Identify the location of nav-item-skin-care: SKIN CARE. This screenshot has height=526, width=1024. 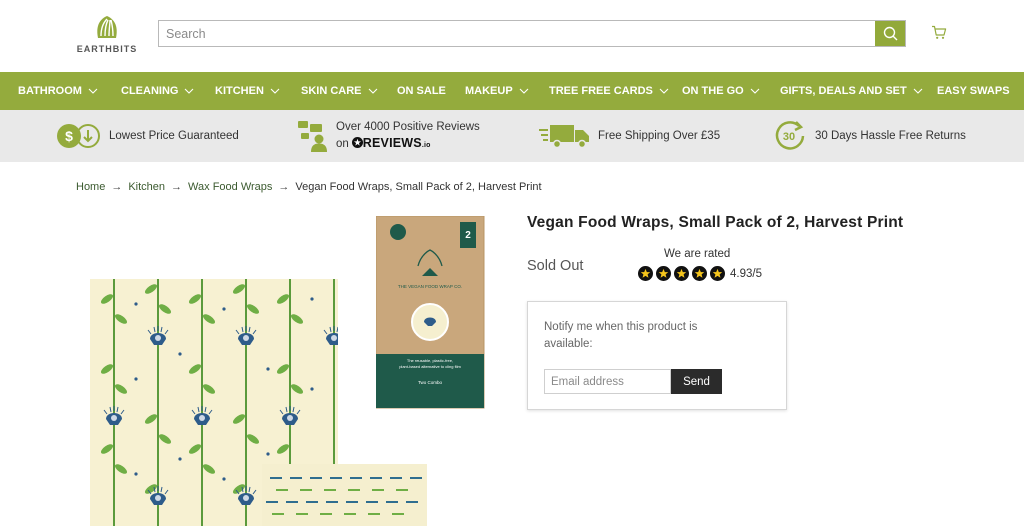
(339, 91).